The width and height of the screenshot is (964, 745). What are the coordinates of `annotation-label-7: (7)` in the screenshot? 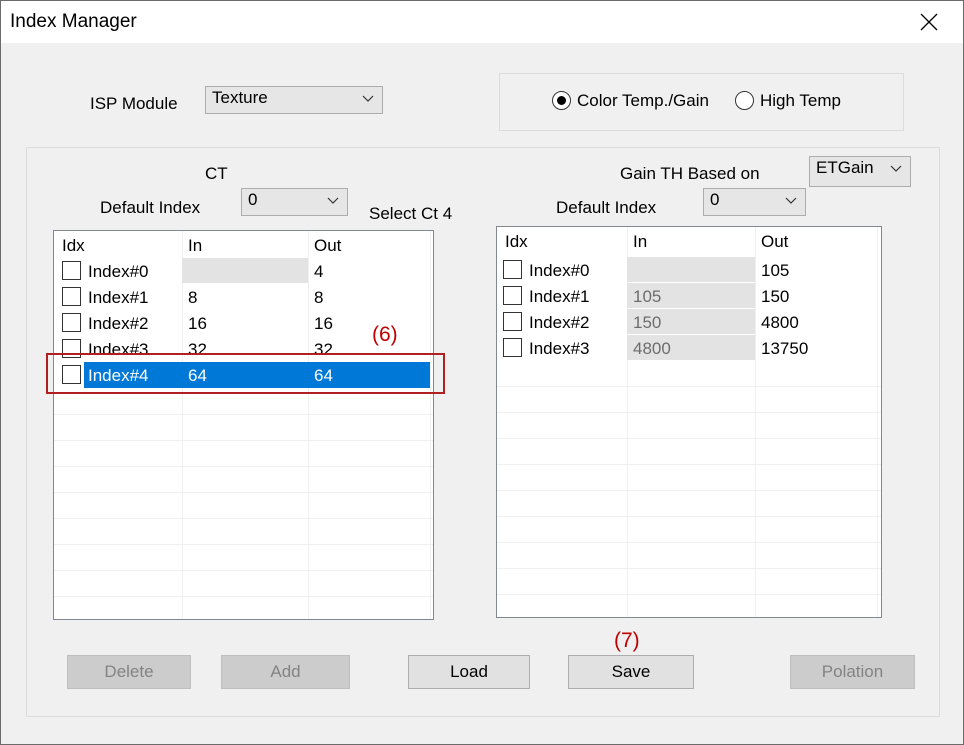 It's located at (627, 640).